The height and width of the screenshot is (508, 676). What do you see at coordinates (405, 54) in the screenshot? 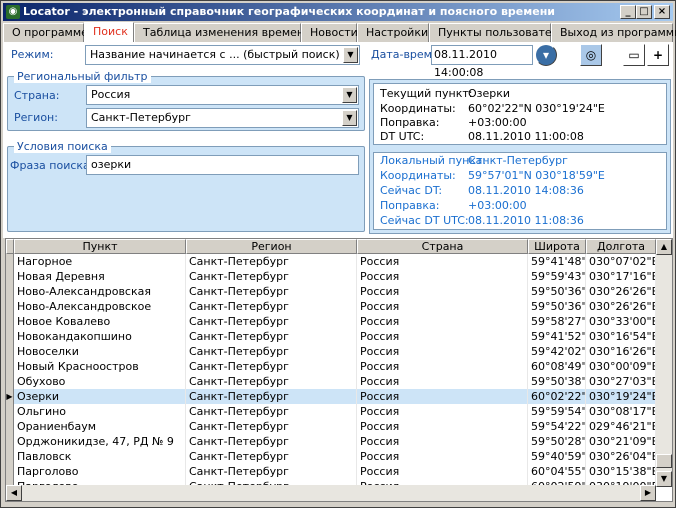
I see `datetime-label: Дата-время` at bounding box center [405, 54].